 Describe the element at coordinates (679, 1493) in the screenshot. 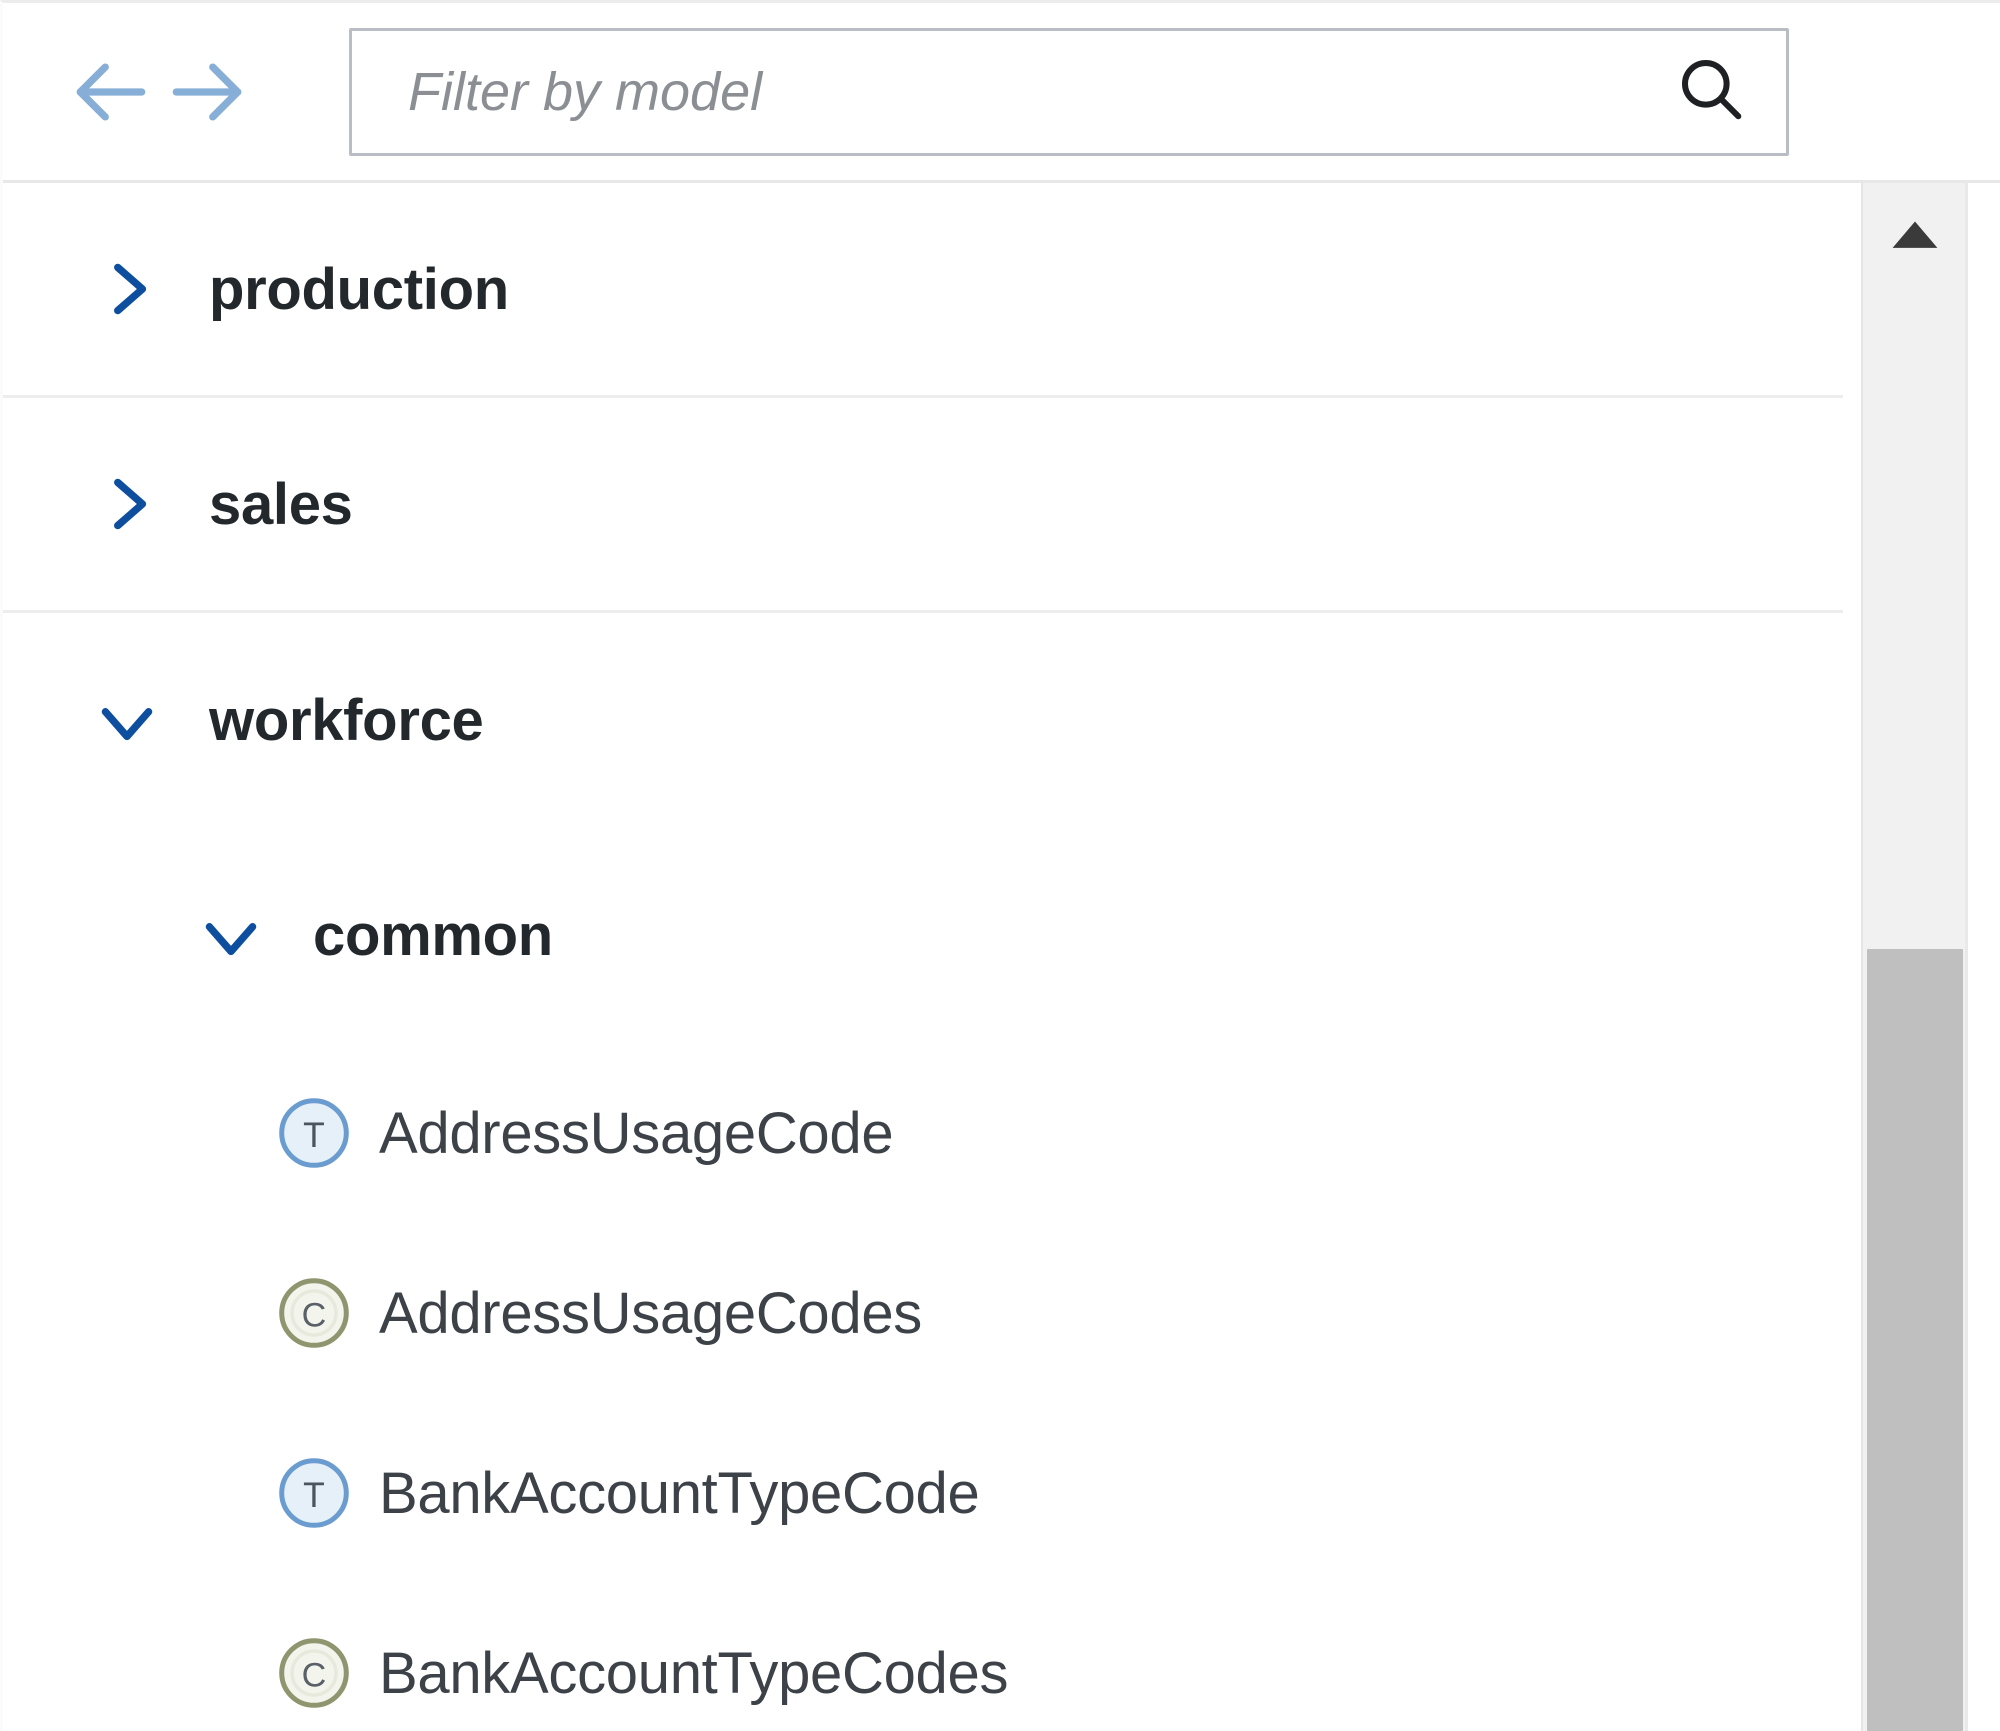

I see `tree-item-label: BankAccountTypeCode` at that location.